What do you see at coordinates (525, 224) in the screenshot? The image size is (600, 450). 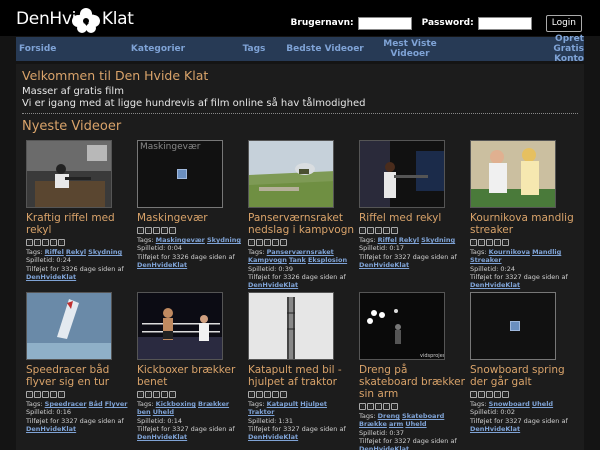 I see `video-title-link: Kournikova mandlig streaker` at bounding box center [525, 224].